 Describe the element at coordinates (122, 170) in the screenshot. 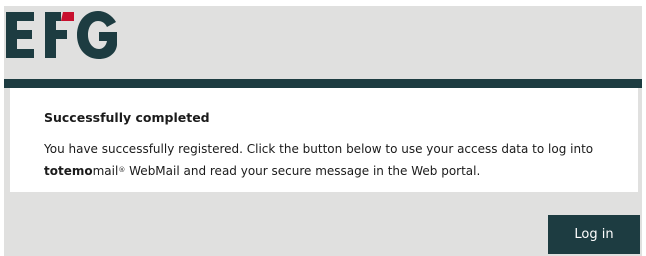

I see `registered-mark: ®` at that location.